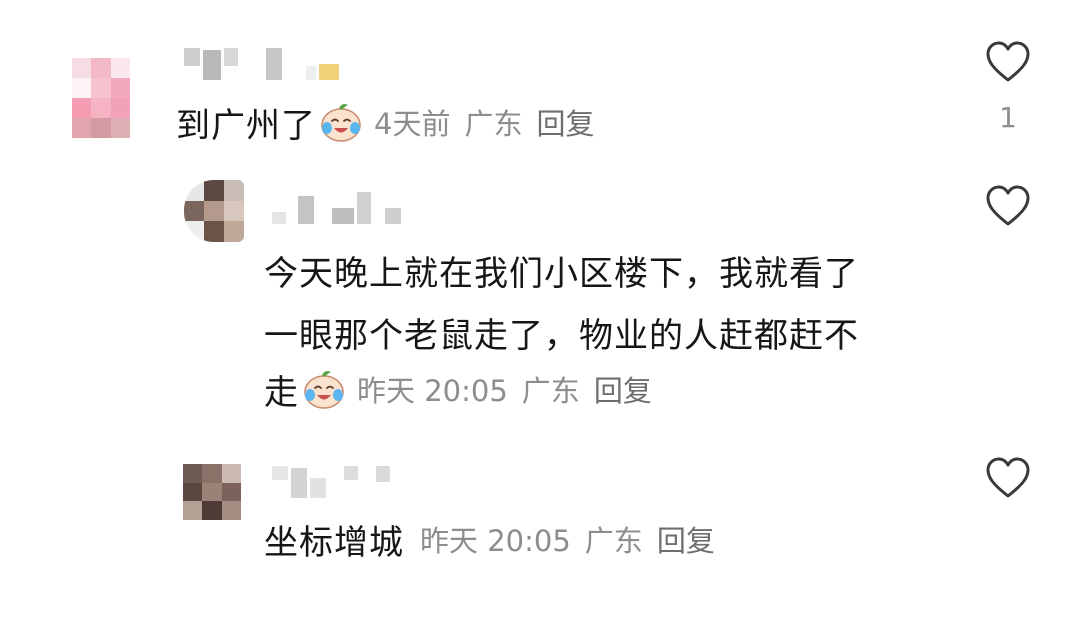 This screenshot has width=1080, height=617. I want to click on comment-text: 到广州了, so click(246, 125).